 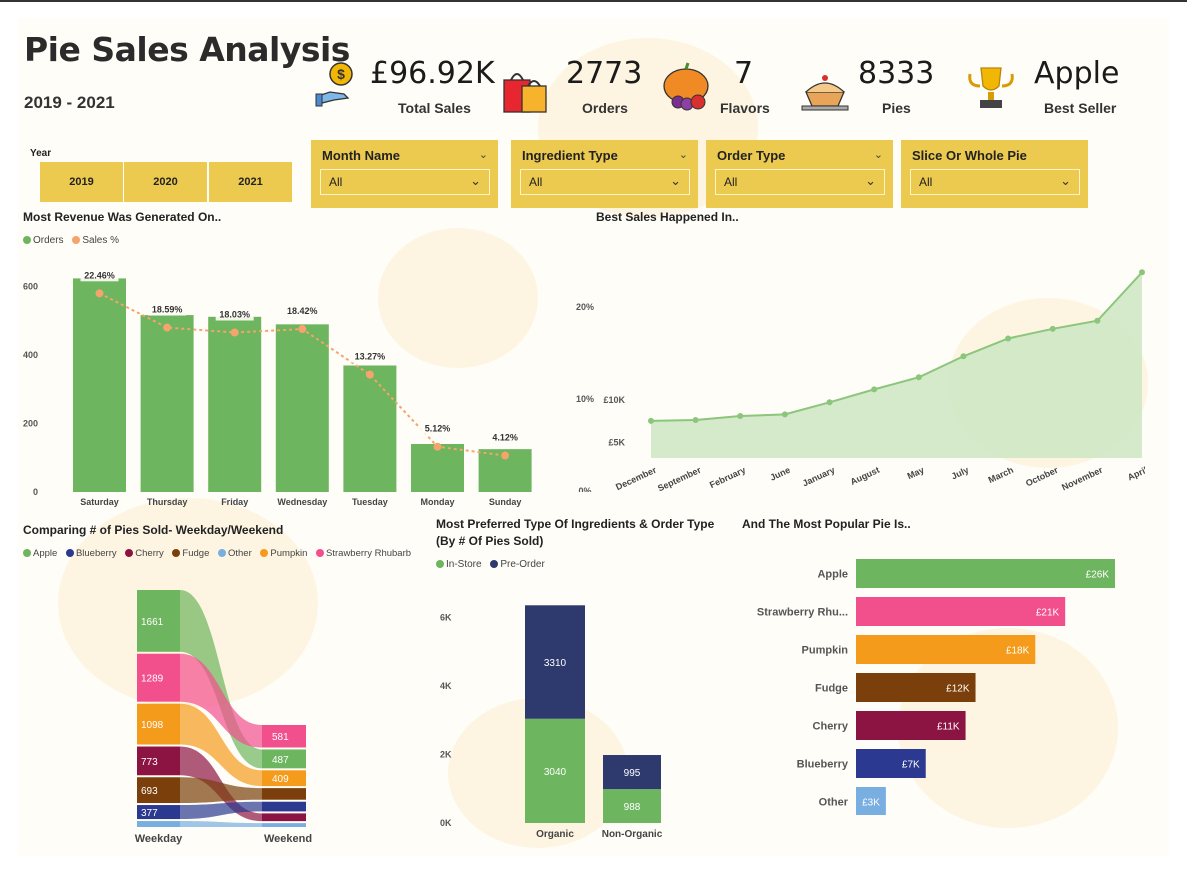 What do you see at coordinates (995, 182) in the screenshot?
I see `slice-or-whole-dropdown: All ⌄` at bounding box center [995, 182].